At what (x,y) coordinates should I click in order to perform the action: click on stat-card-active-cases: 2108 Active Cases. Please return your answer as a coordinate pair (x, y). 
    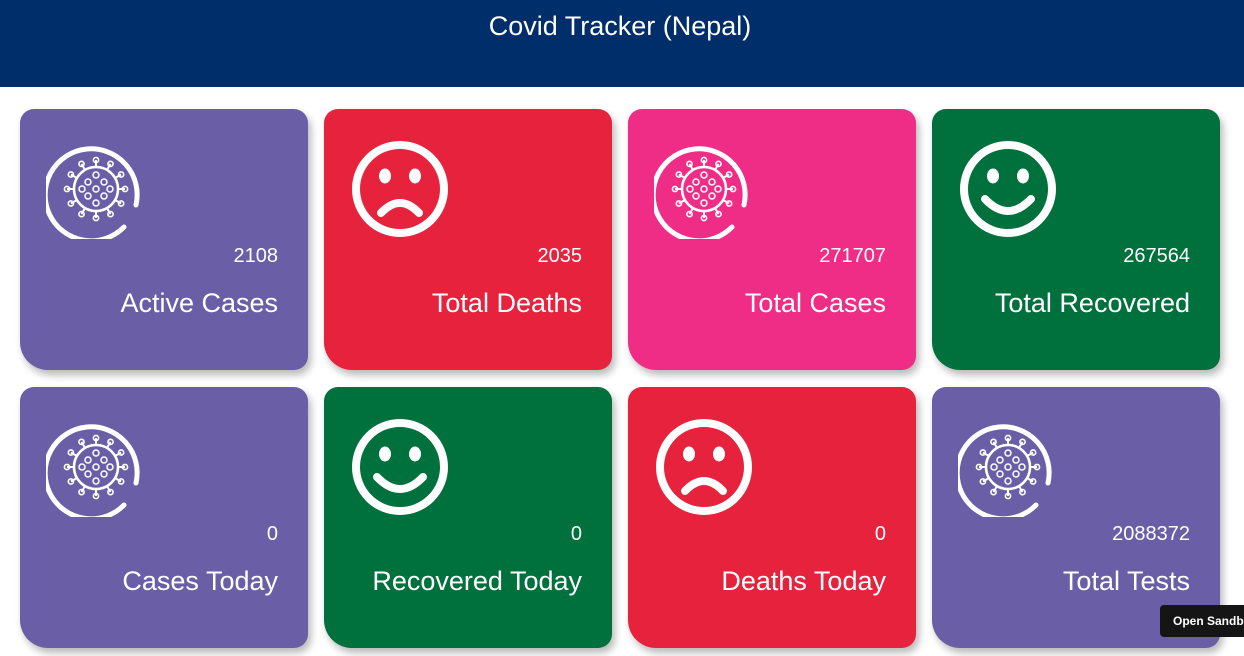
    Looking at the image, I should click on (164, 239).